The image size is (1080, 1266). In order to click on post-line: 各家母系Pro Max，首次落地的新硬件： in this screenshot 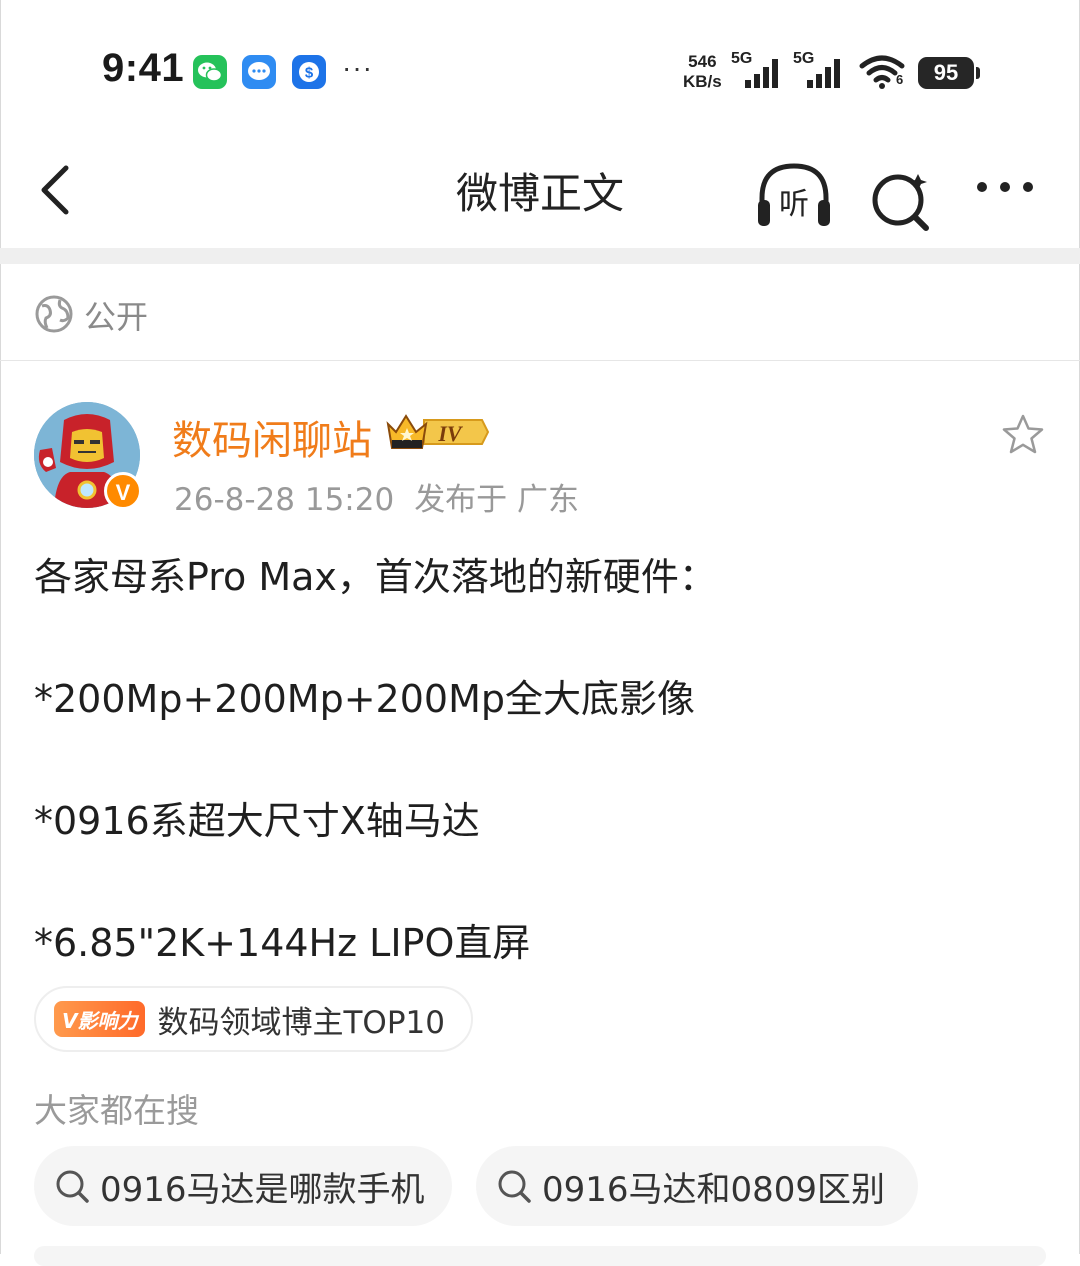, I will do `click(375, 577)`.